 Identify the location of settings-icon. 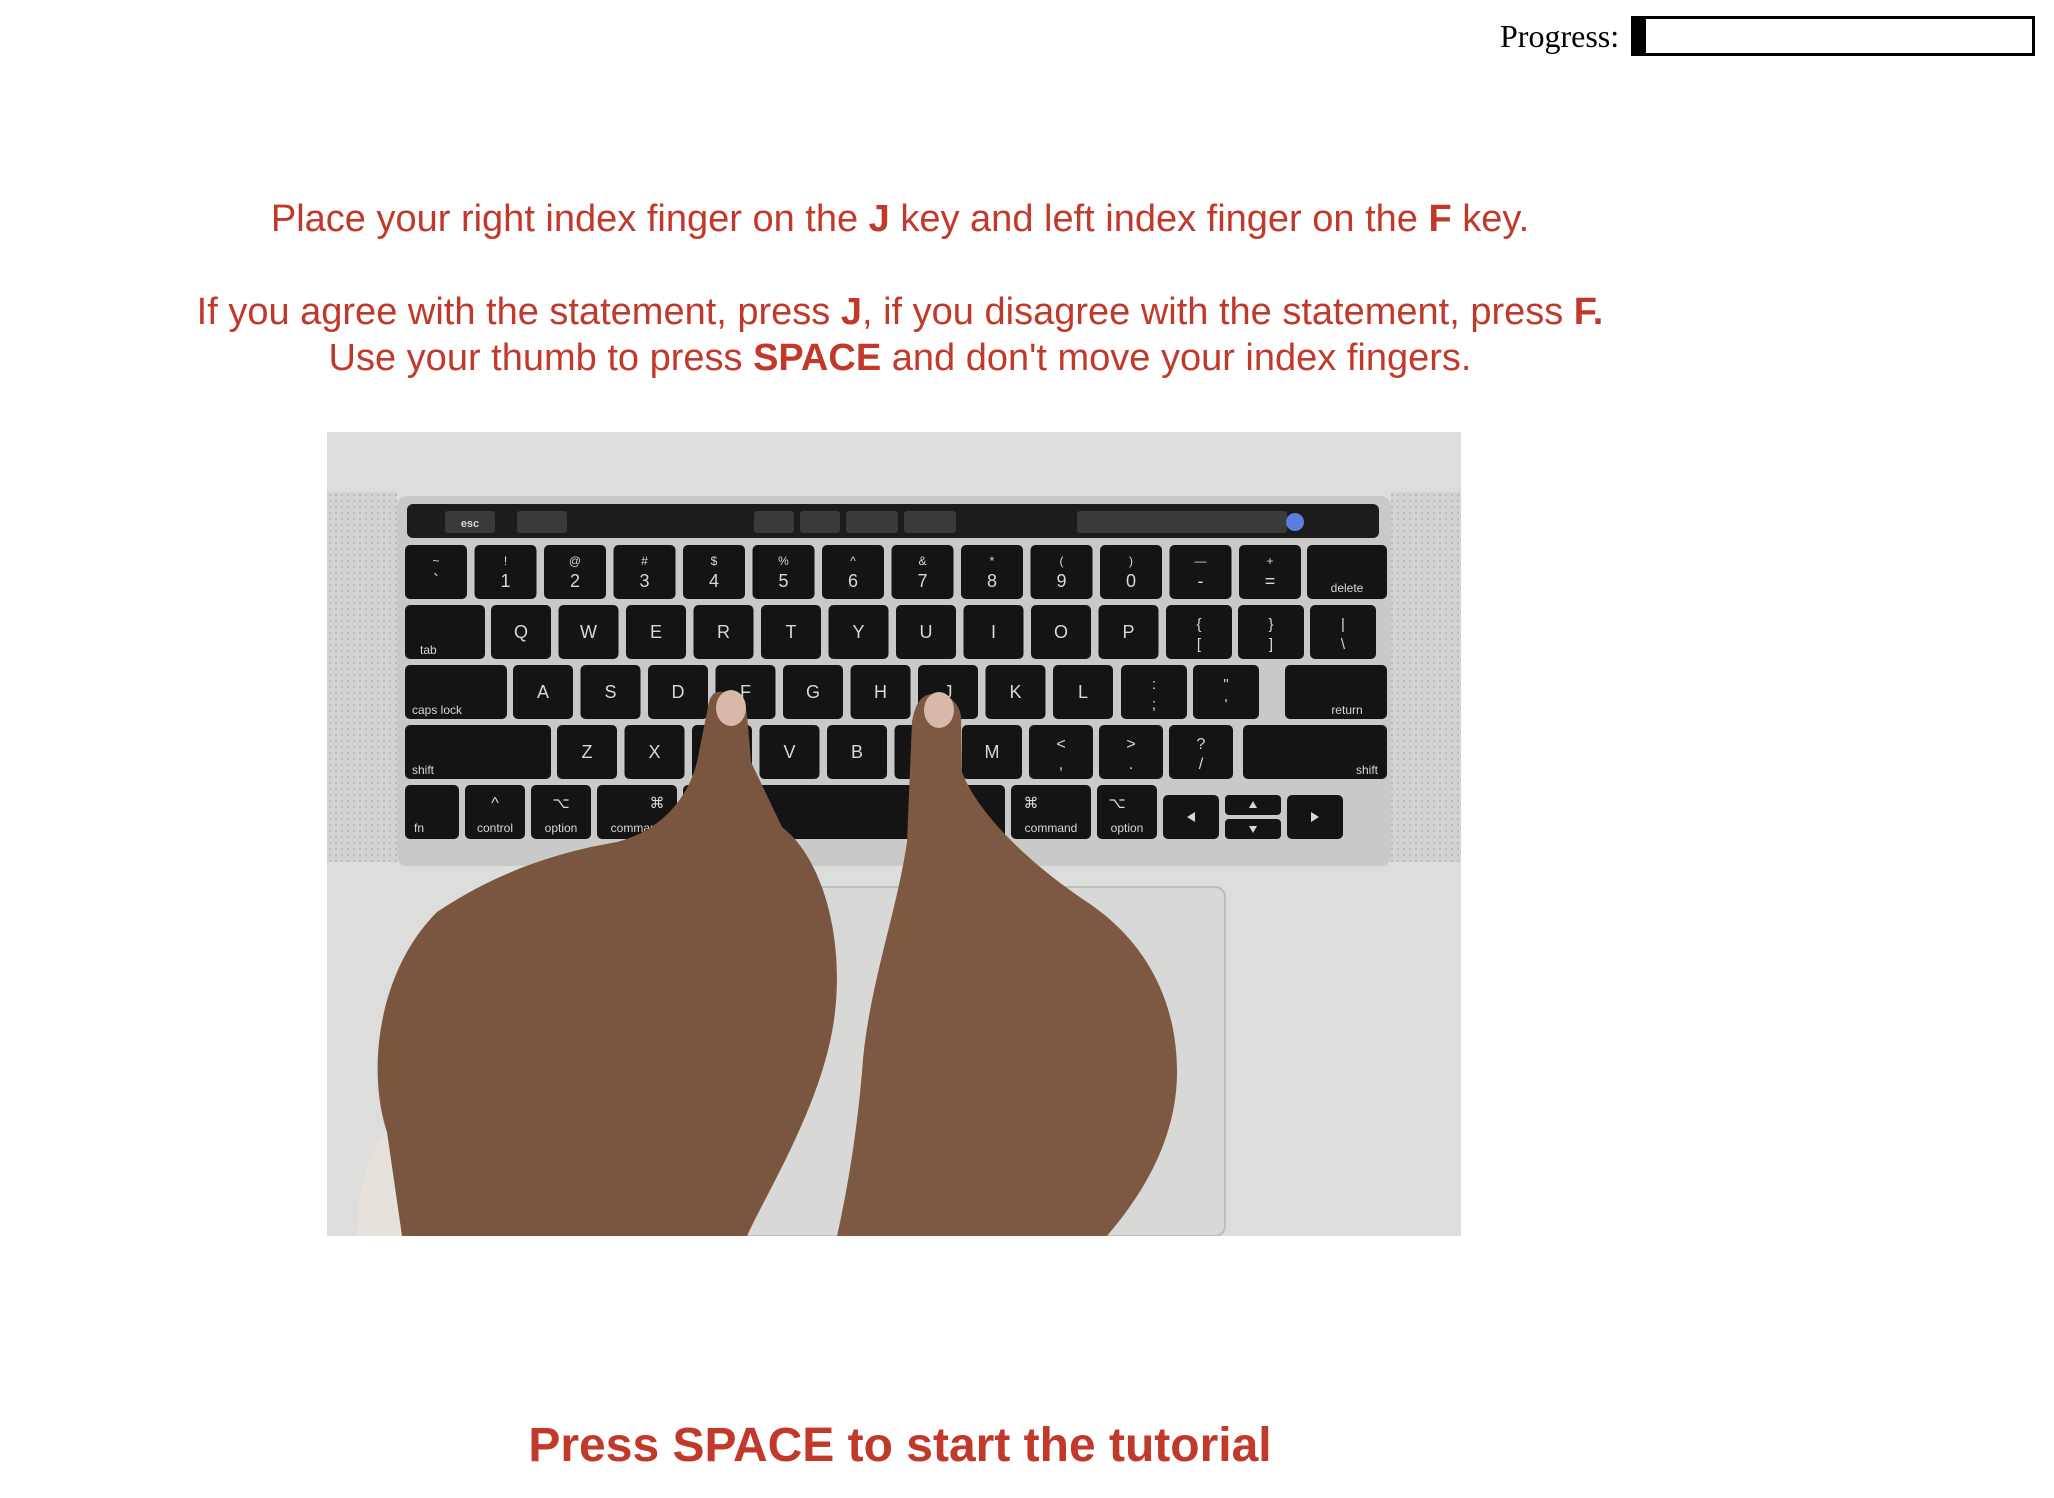
(542, 522).